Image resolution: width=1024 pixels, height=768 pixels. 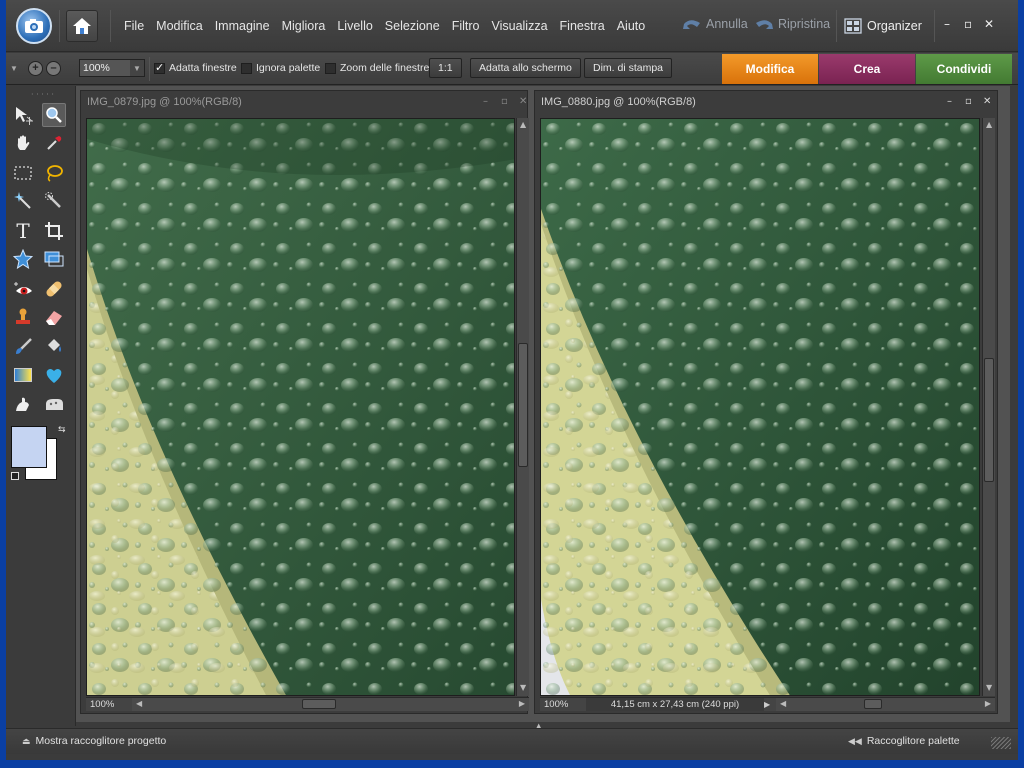 I want to click on print-size-button: Dim. di stampa, so click(x=628, y=68).